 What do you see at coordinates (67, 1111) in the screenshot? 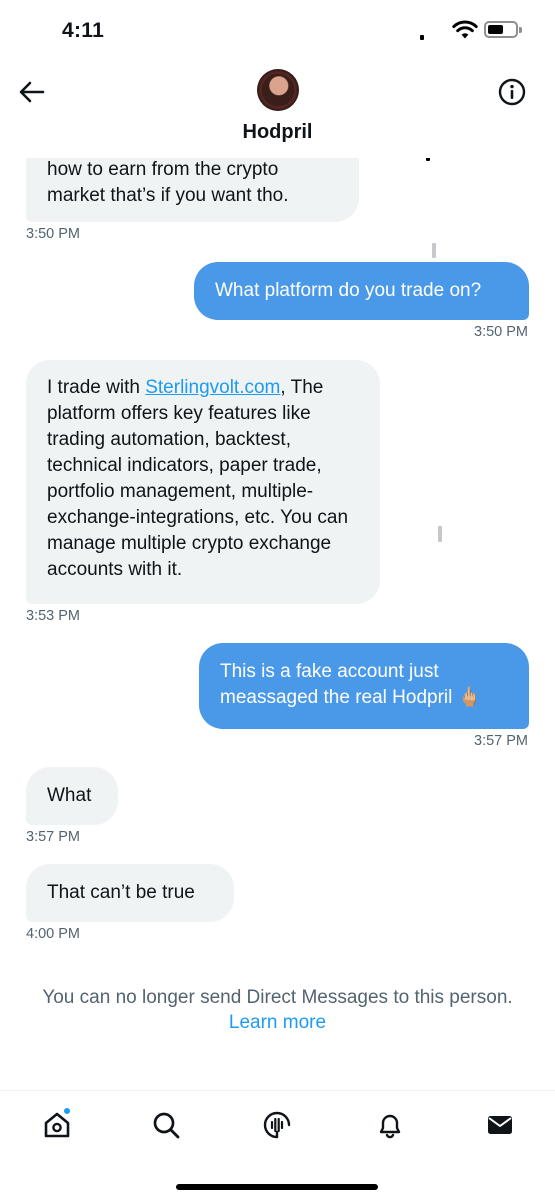
I see `notification-dot` at bounding box center [67, 1111].